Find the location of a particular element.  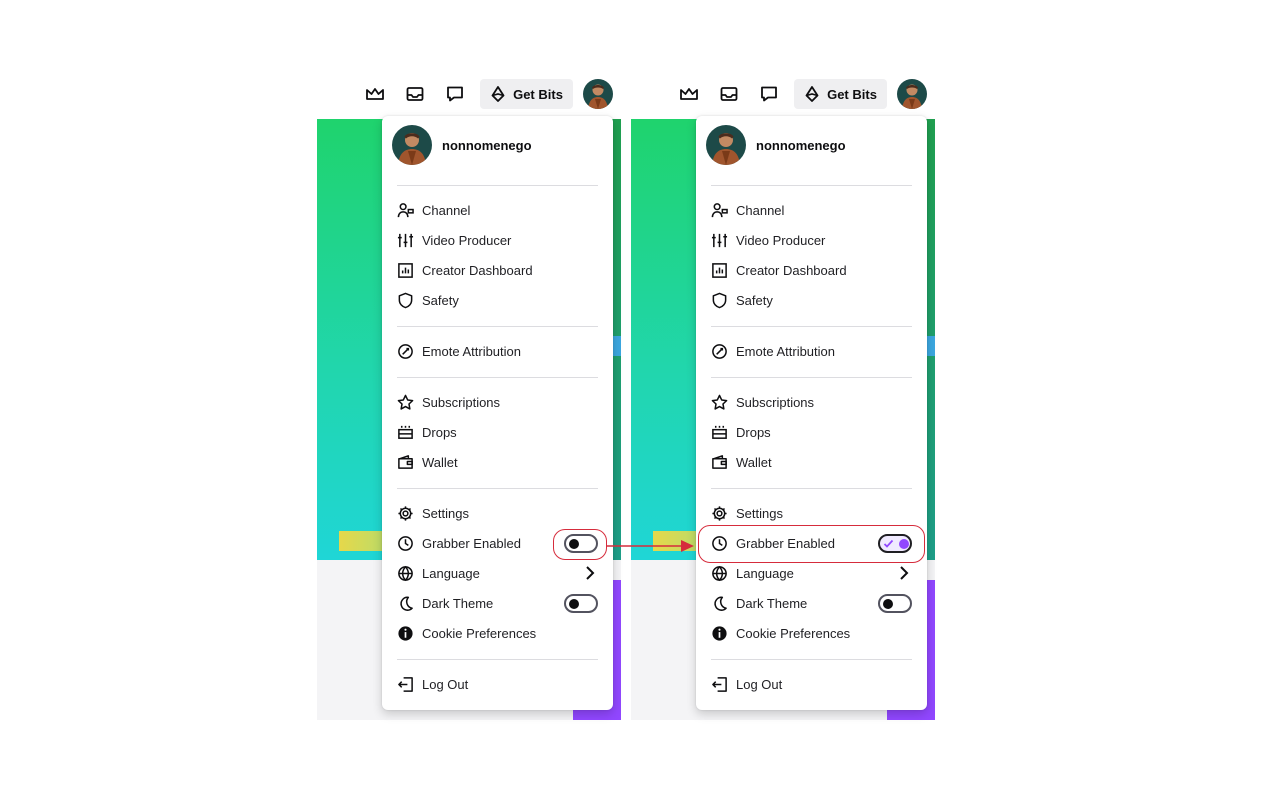

highlight-row-after is located at coordinates (811, 544).